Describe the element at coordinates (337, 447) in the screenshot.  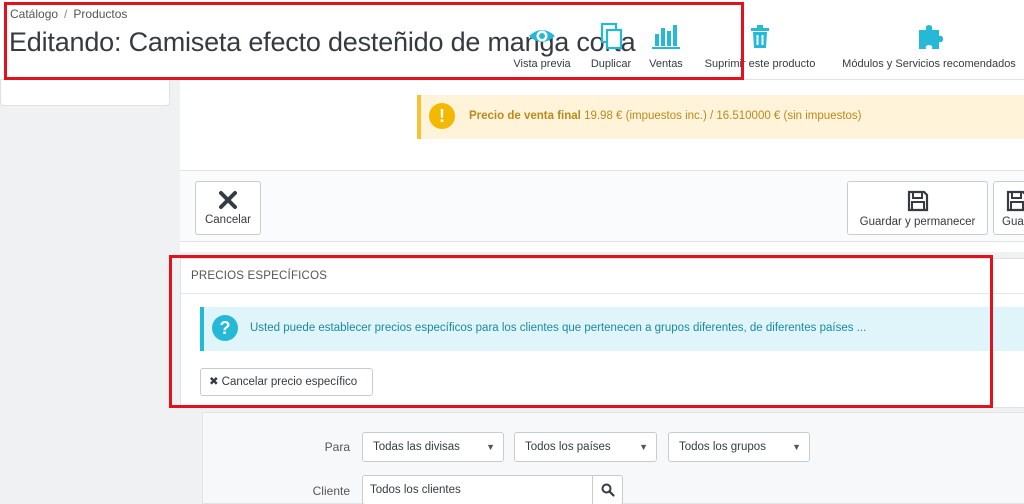
I see `for-label: Para` at that location.